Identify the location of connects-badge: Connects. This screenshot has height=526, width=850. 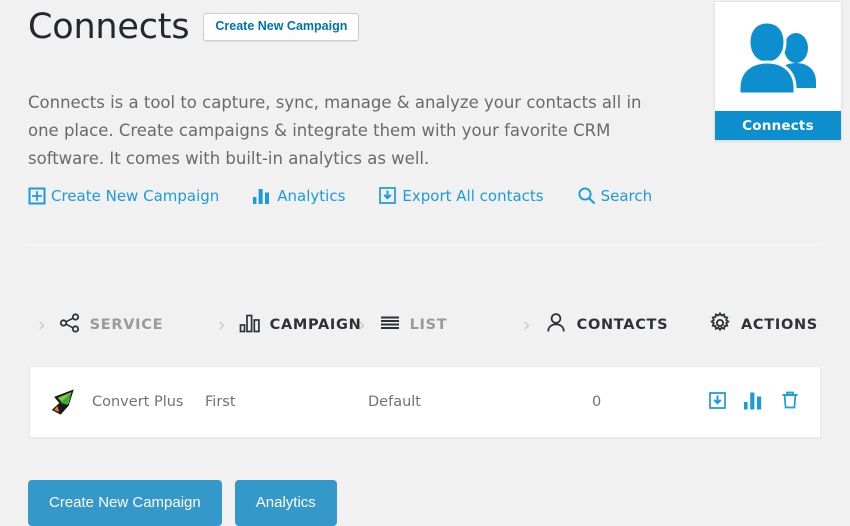
(778, 71).